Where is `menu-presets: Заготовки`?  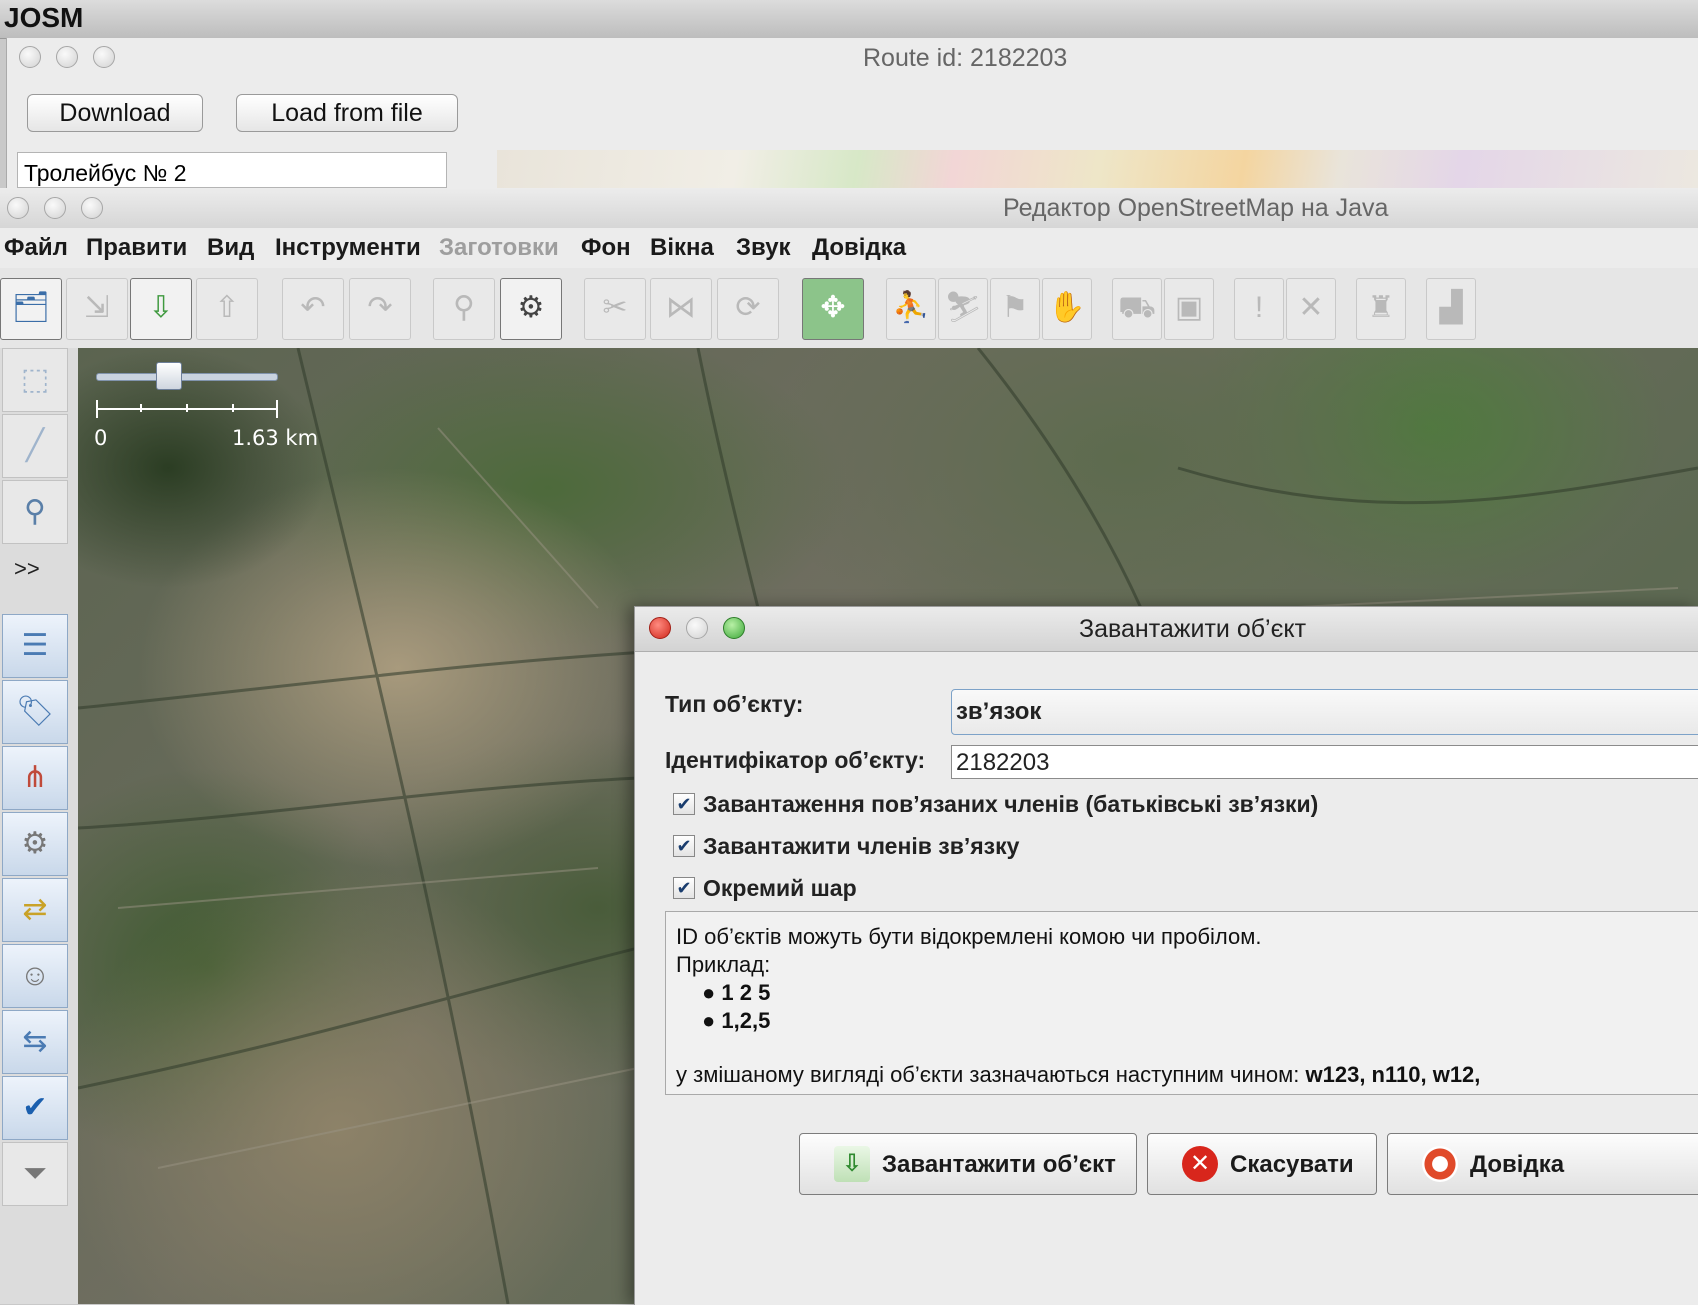 menu-presets: Заготовки is located at coordinates (499, 247).